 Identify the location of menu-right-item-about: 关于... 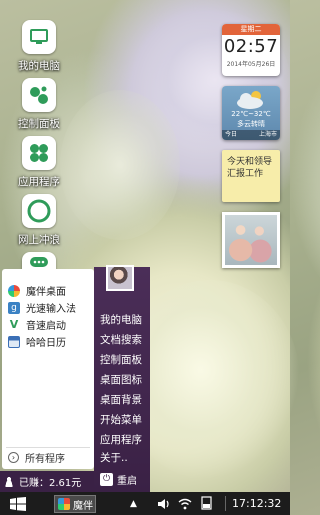
(114, 457).